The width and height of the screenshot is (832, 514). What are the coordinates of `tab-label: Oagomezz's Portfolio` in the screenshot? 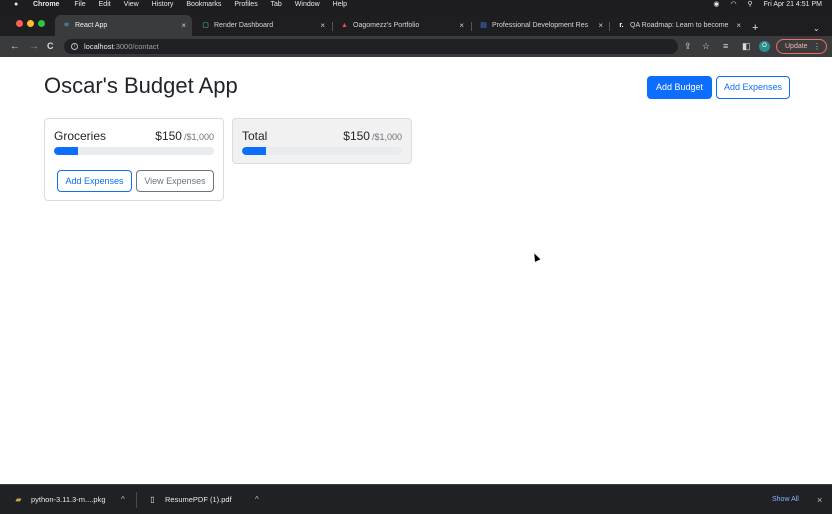 It's located at (386, 25).